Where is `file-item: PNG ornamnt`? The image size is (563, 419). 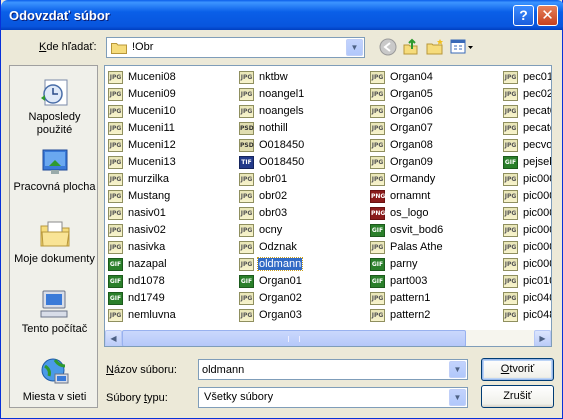
file-item: PNG ornamnt is located at coordinates (407, 197).